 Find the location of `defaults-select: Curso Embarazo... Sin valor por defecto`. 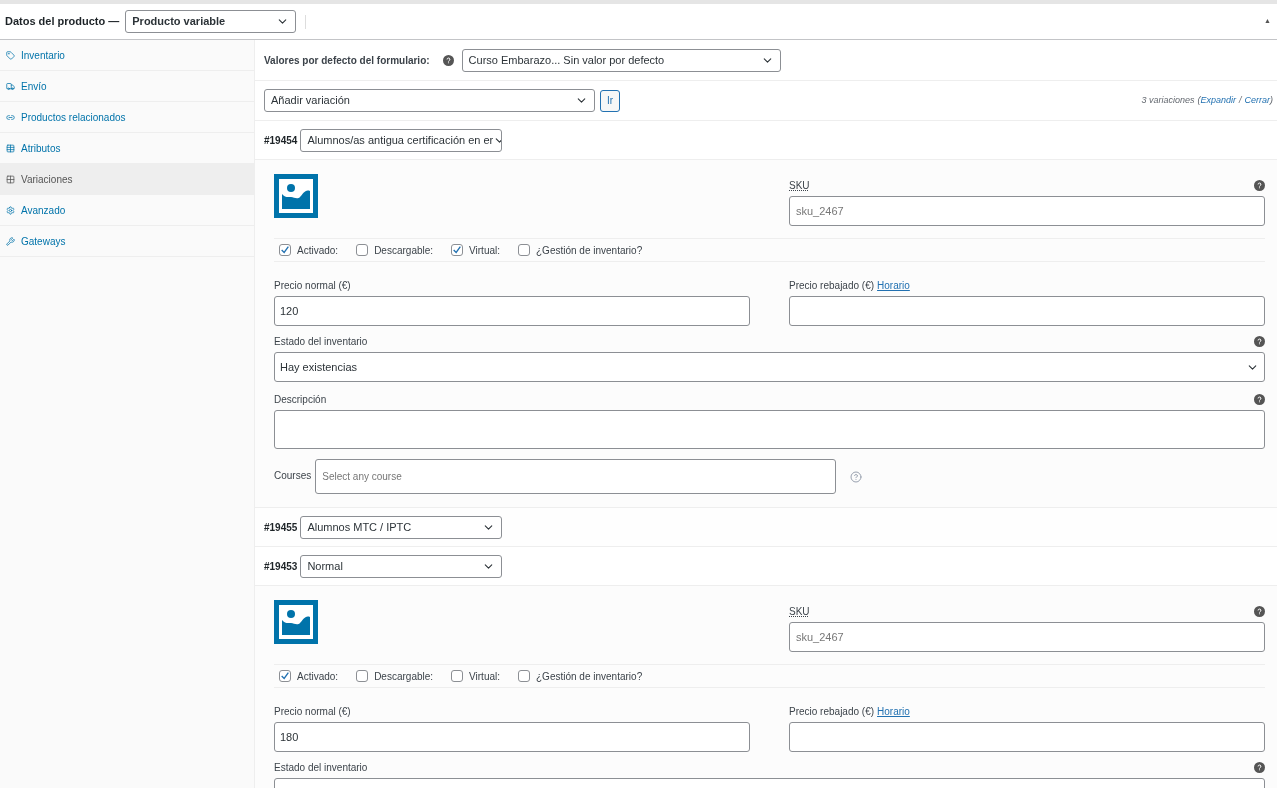

defaults-select: Curso Embarazo... Sin valor por defecto is located at coordinates (621, 60).